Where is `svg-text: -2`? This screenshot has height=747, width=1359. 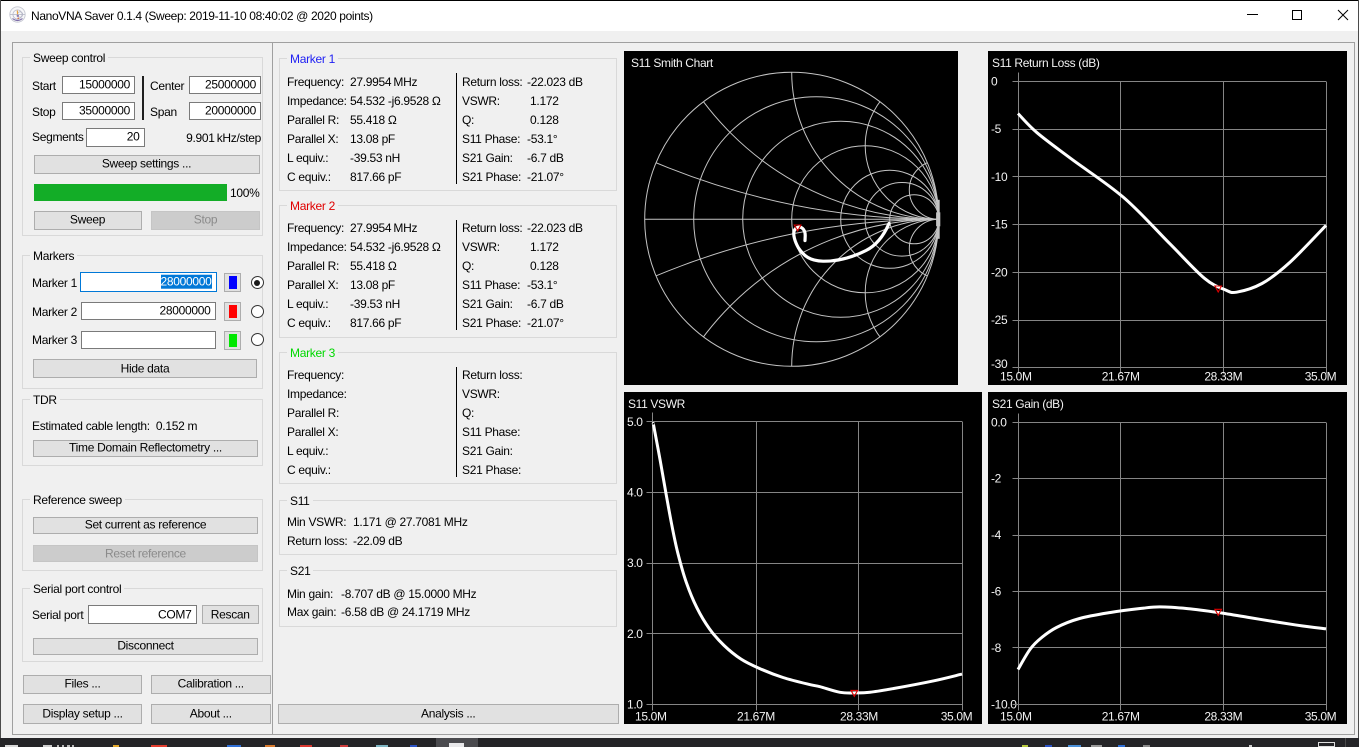
svg-text: -2 is located at coordinates (996, 479).